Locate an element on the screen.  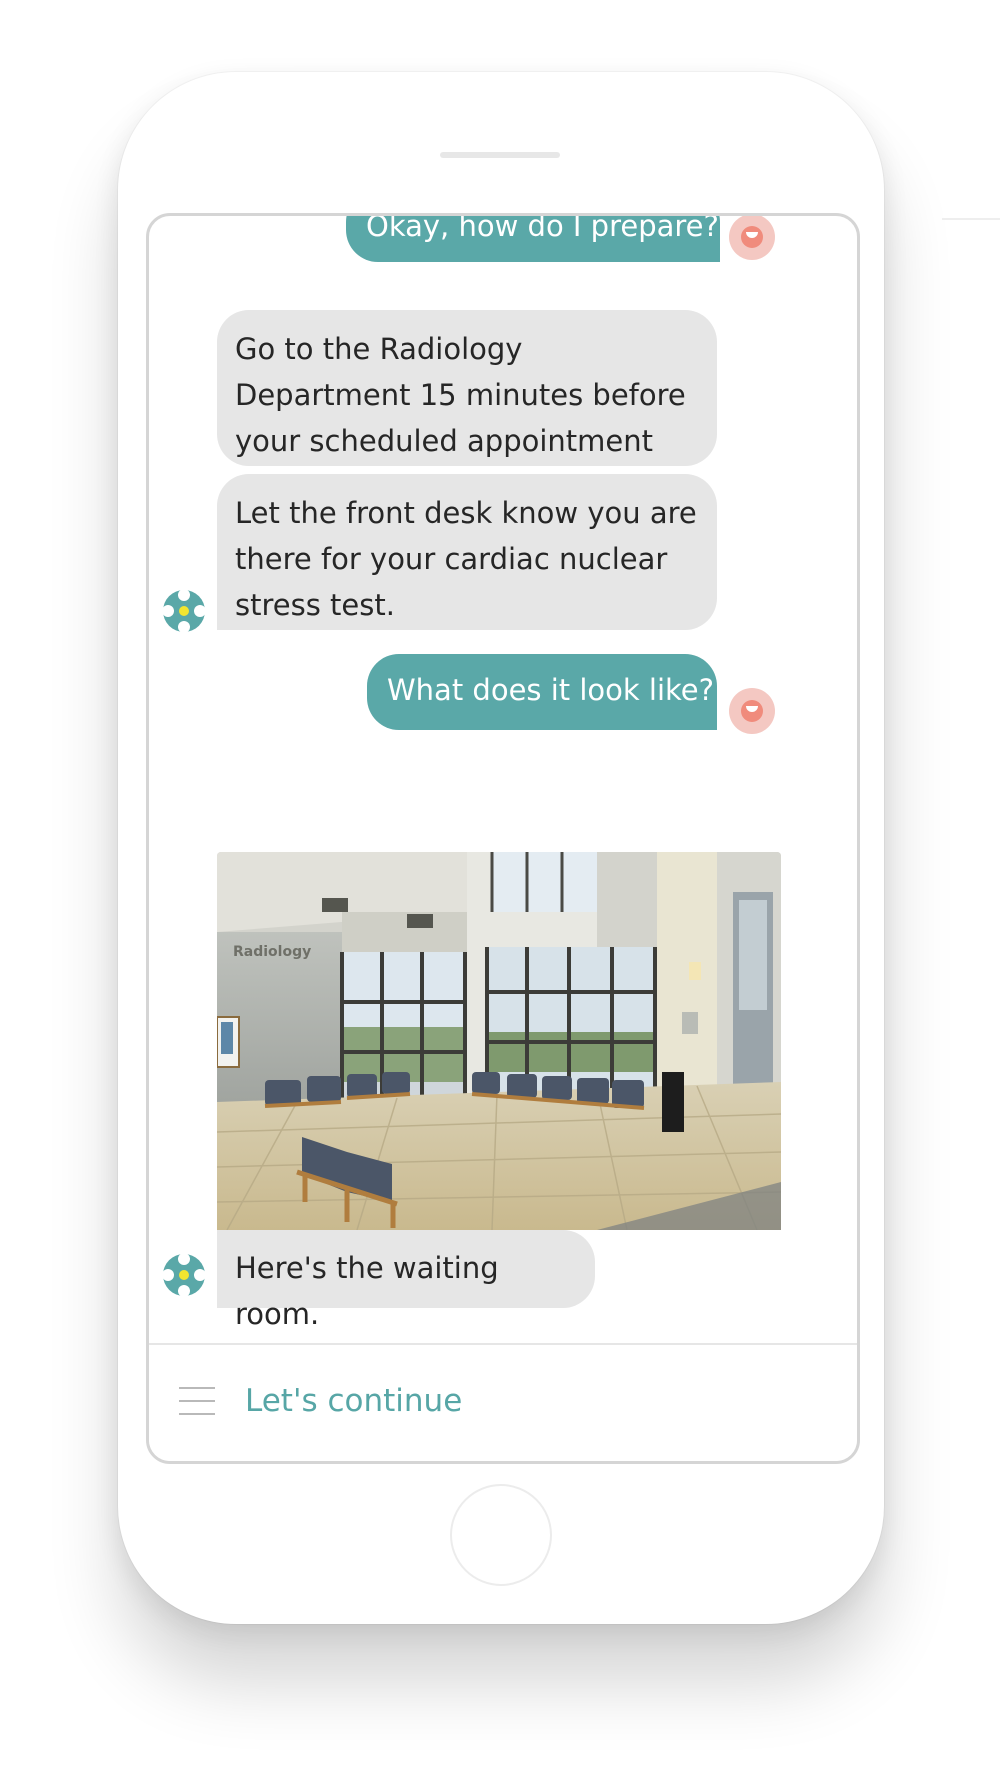
waiting-room-photo: Radiology is located at coordinates (499, 1041).